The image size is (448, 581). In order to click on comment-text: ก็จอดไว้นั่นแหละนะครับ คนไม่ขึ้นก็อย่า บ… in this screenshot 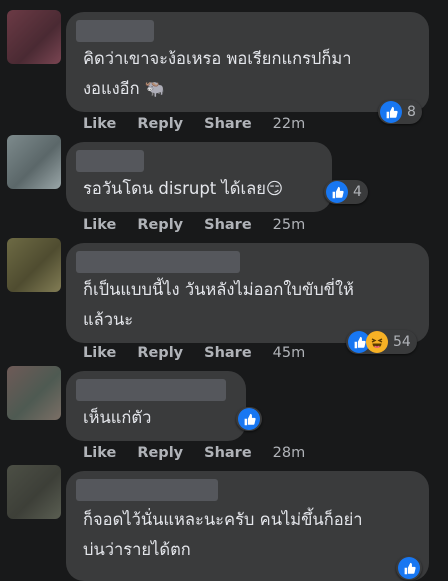, I will do `click(223, 534)`.